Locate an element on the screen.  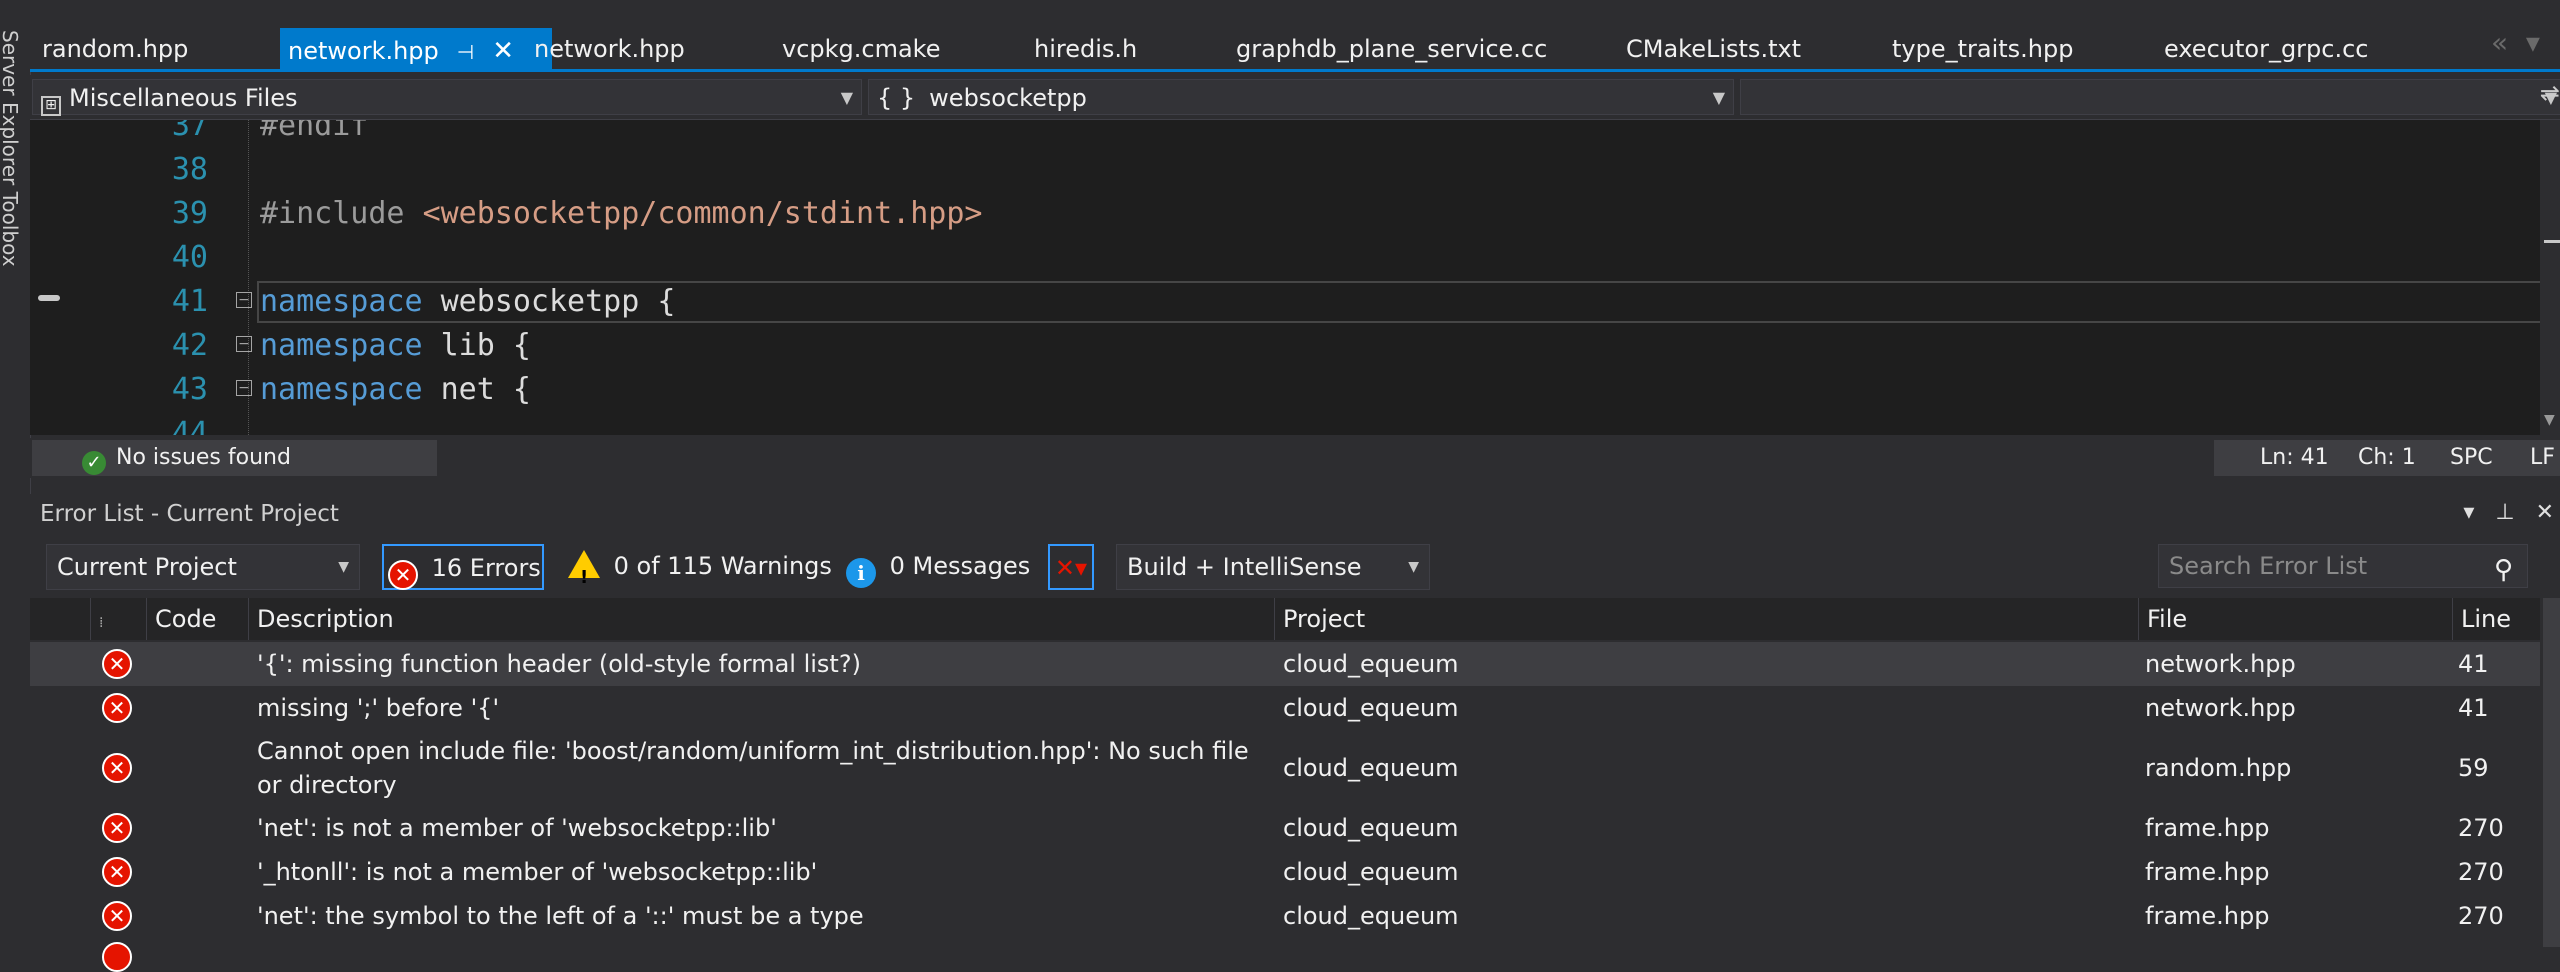
split-editor-icon: ⇌ is located at coordinates (2550, 93).